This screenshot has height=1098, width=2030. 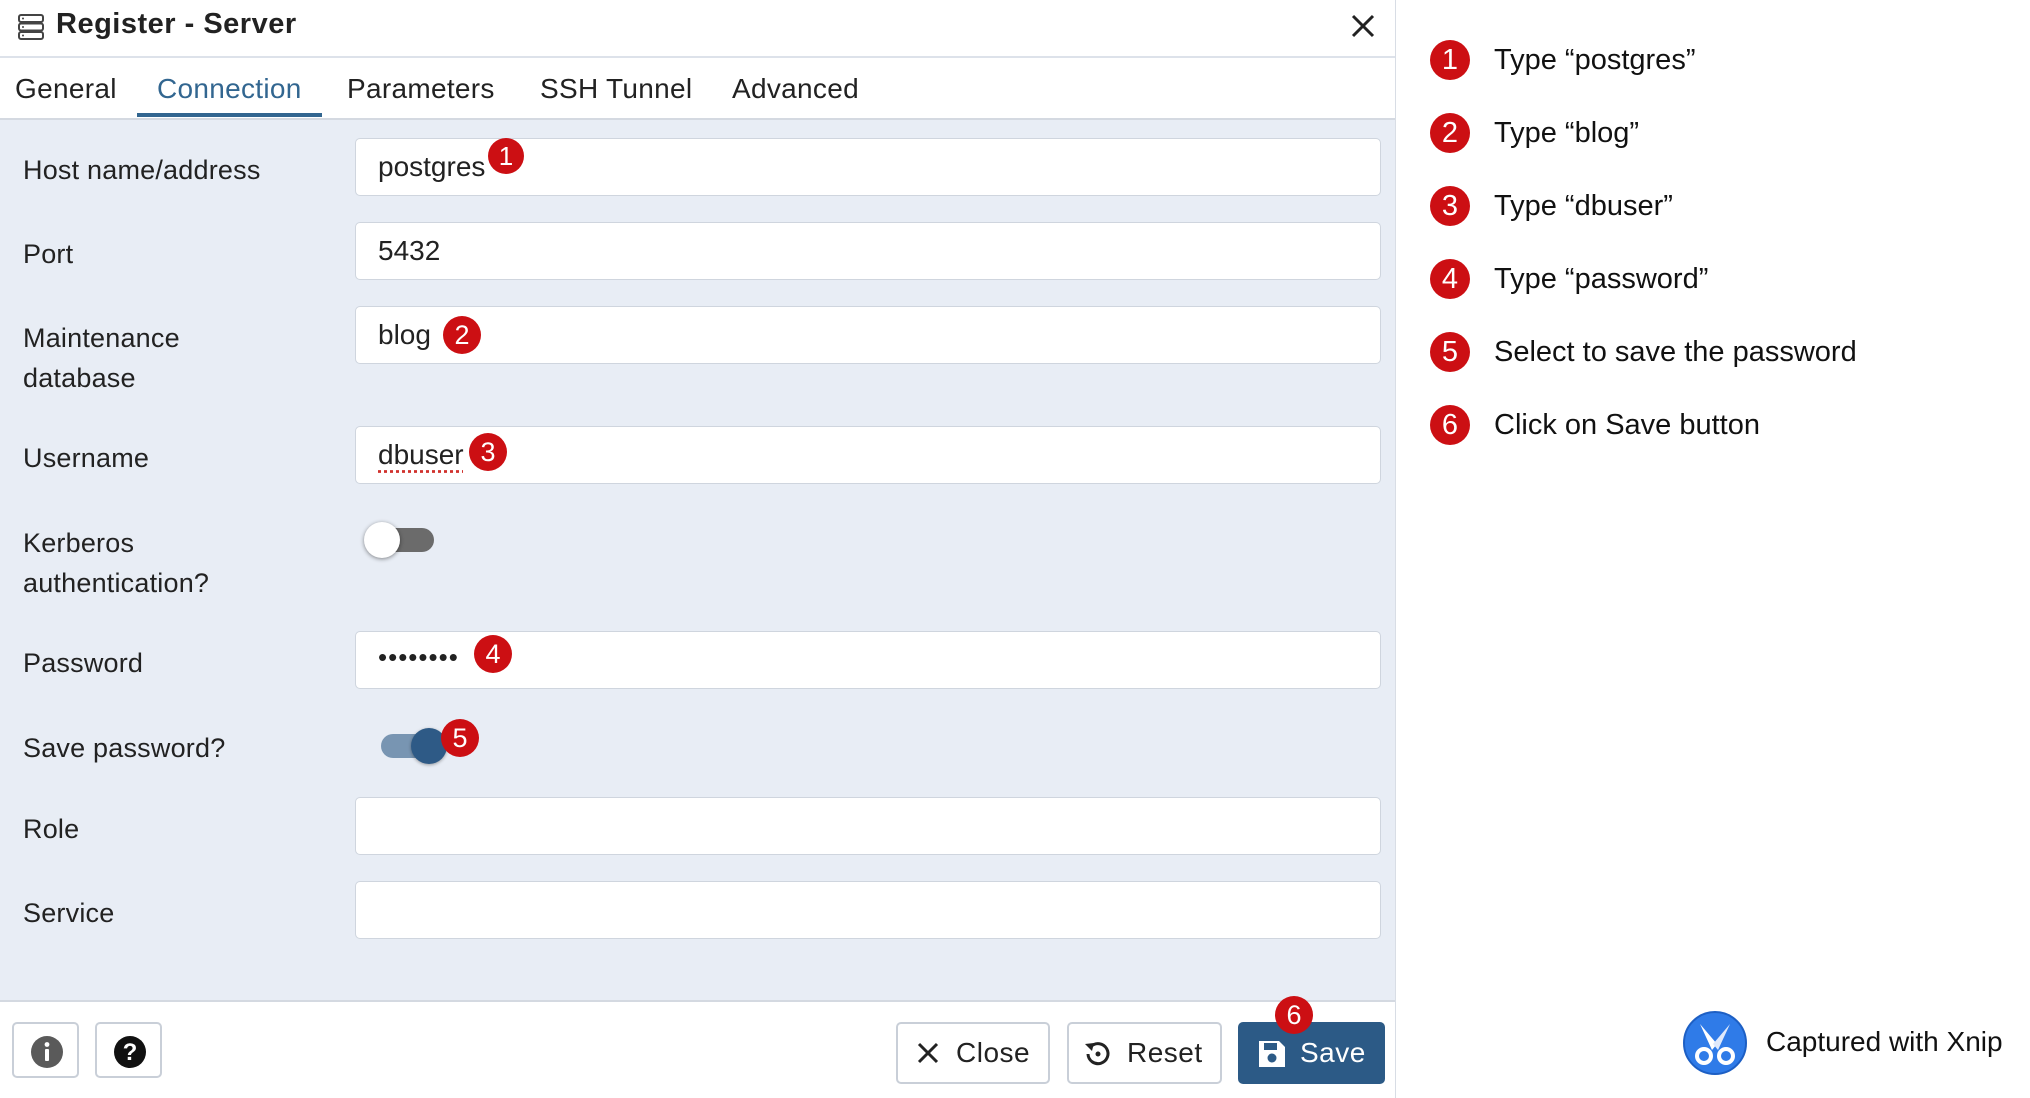 What do you see at coordinates (142, 170) in the screenshot?
I see `host-label: Host name/address` at bounding box center [142, 170].